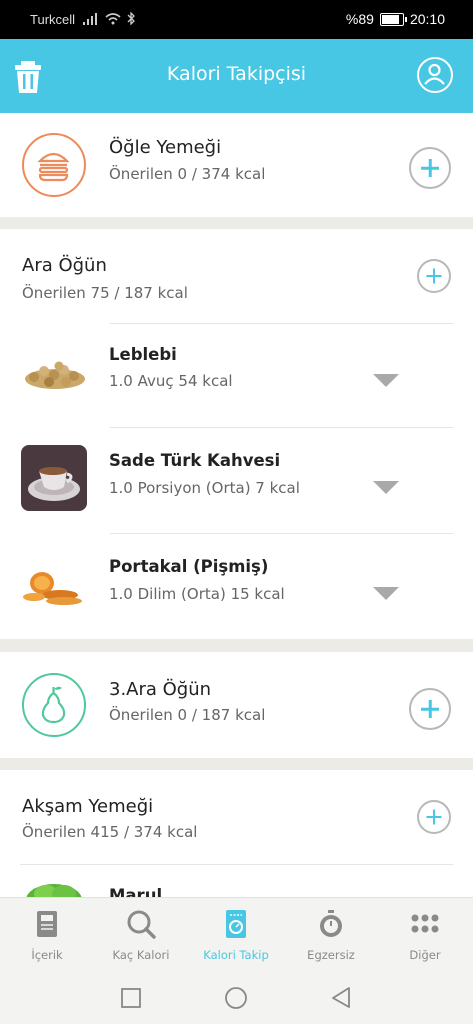  Describe the element at coordinates (47, 955) in the screenshot. I see `nav-label: İçerik` at that location.